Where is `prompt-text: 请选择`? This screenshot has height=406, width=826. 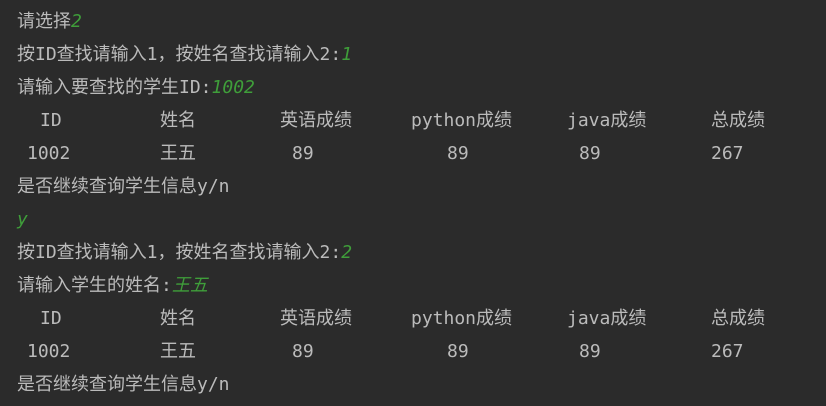
prompt-text: 请选择 is located at coordinates (44, 21).